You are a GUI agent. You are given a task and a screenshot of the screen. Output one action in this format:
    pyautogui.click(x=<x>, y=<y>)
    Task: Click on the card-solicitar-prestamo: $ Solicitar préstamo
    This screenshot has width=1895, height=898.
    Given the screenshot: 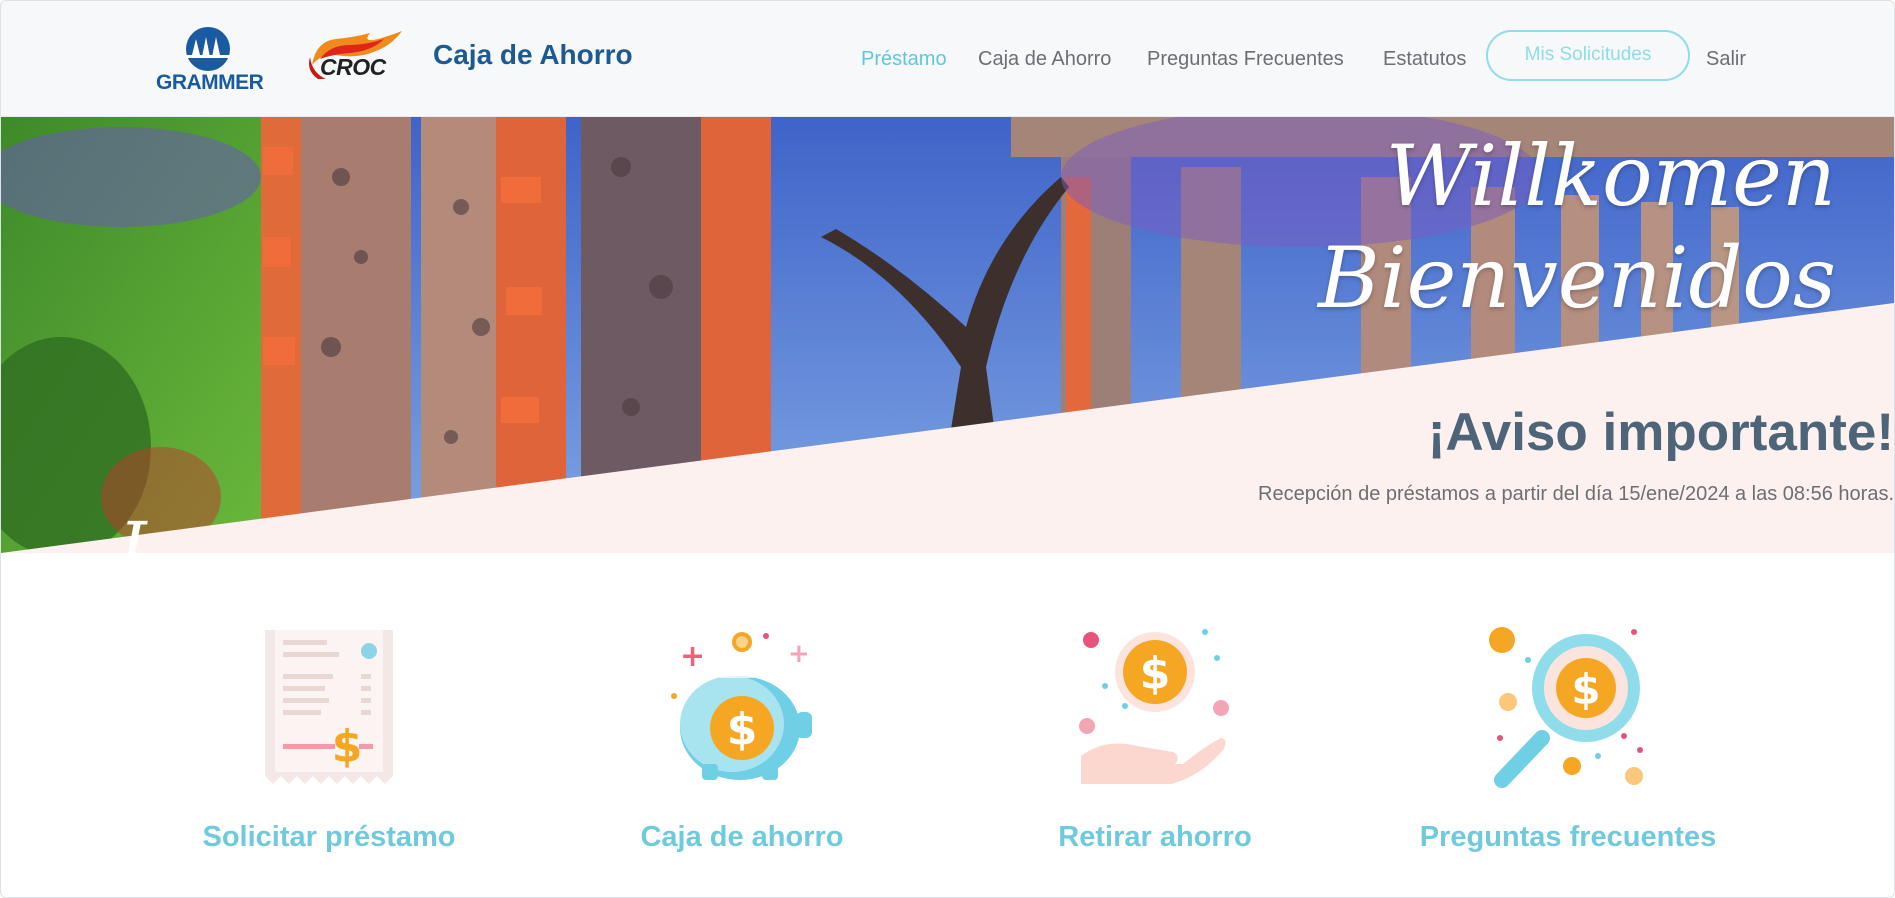 What is the action you would take?
    pyautogui.click(x=329, y=751)
    